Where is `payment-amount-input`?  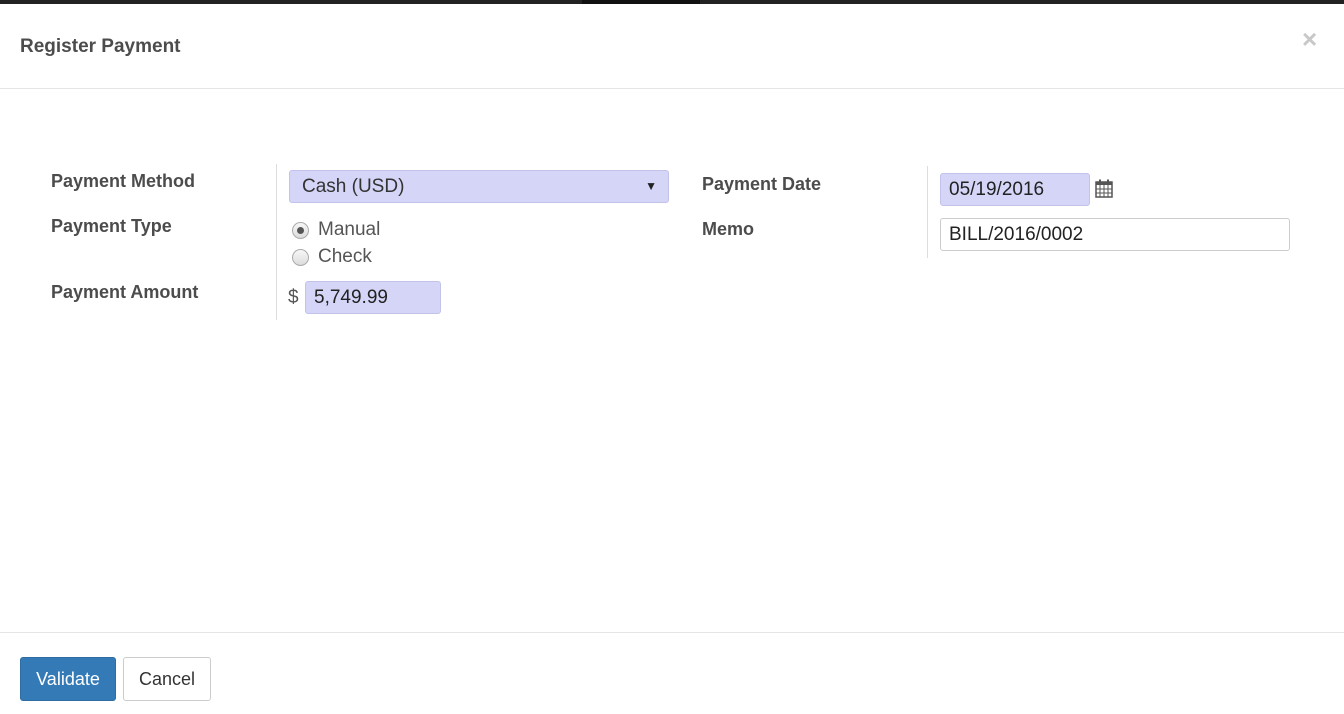 payment-amount-input is located at coordinates (373, 297).